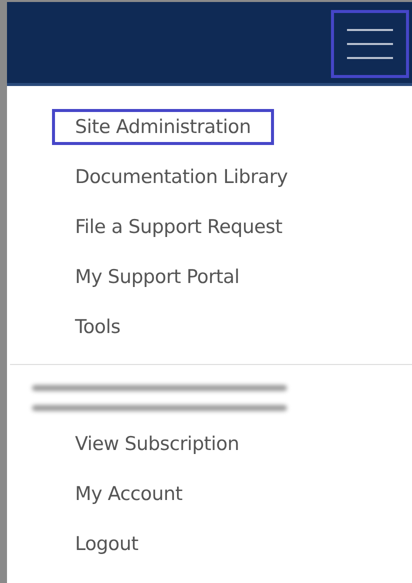  I want to click on menu-item: Documentation Library, so click(181, 177).